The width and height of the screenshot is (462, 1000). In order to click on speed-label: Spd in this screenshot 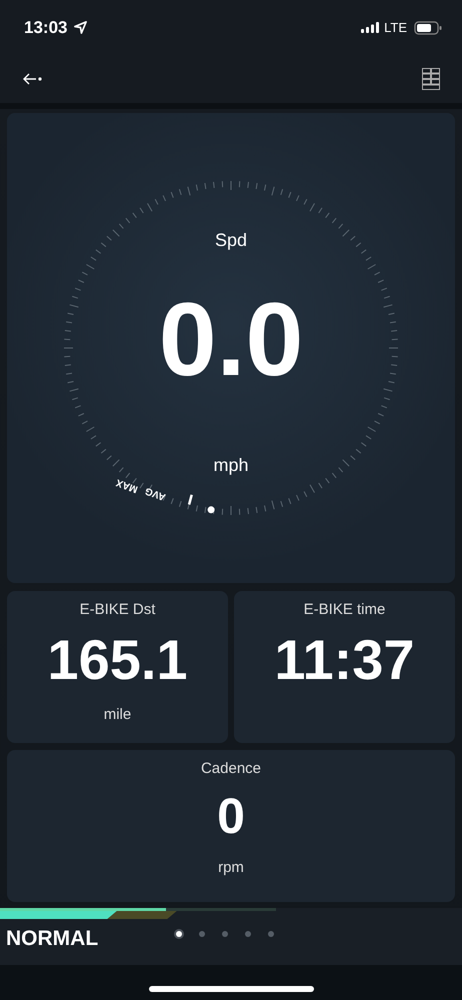, I will do `click(231, 240)`.